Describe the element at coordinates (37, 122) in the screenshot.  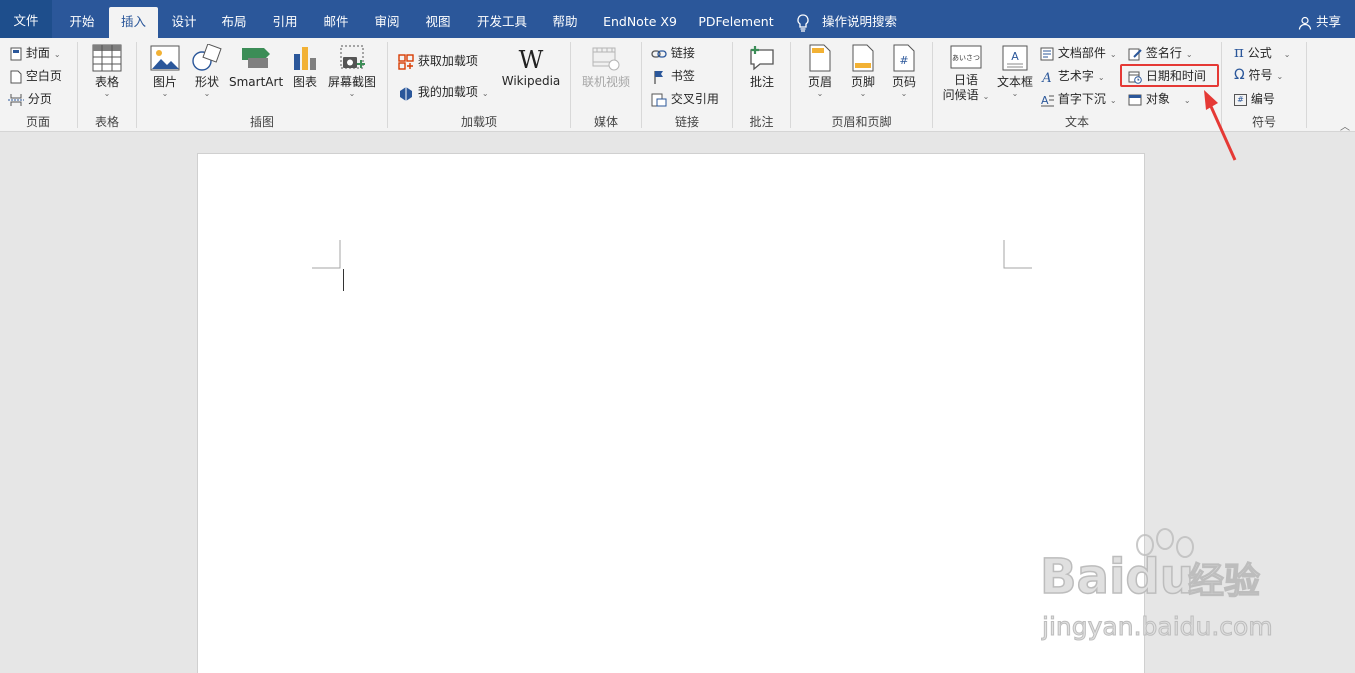
I see `group-label-pages: 页面` at that location.